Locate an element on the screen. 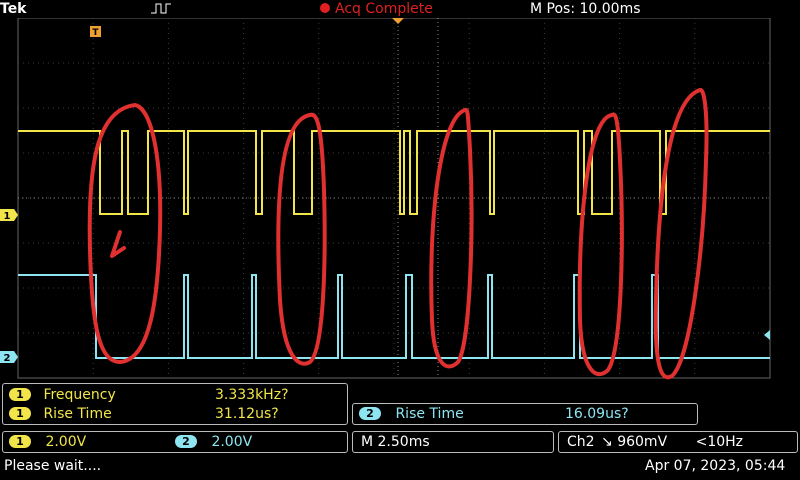 The height and width of the screenshot is (480, 800). svg-text: 2 is located at coordinates (7, 358).